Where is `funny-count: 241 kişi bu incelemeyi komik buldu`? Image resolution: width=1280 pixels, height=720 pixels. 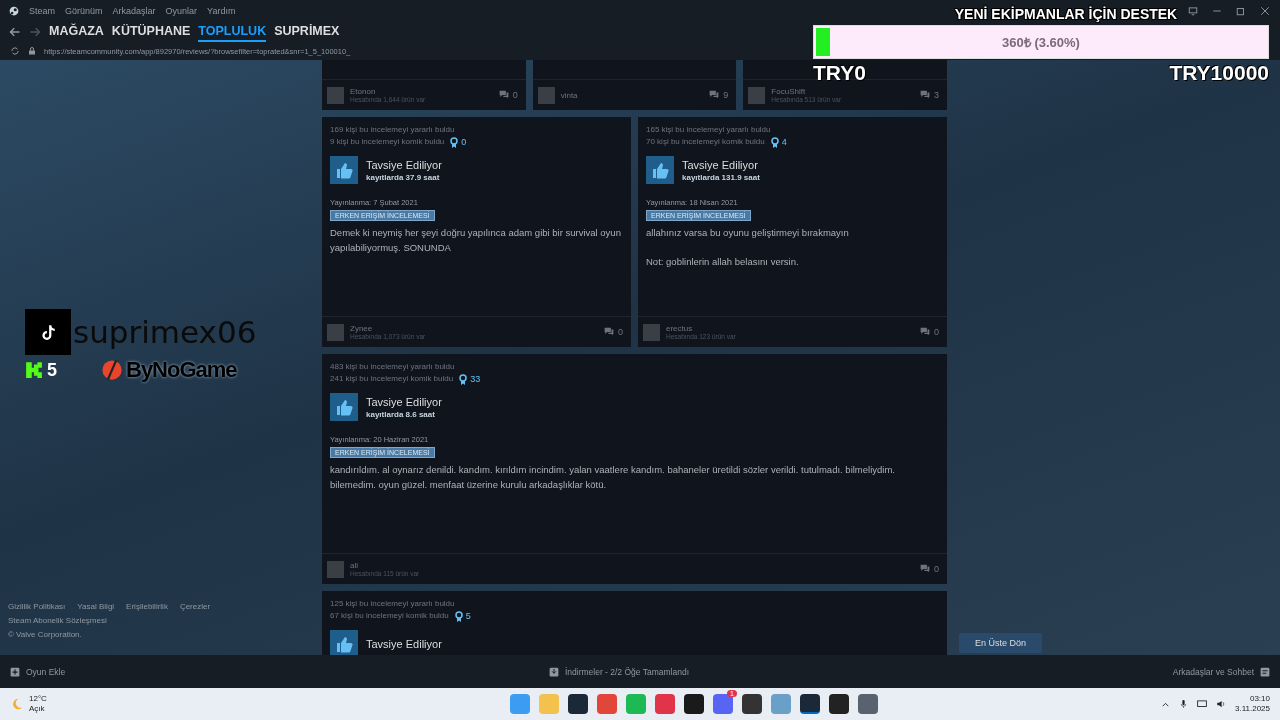 funny-count: 241 kişi bu incelemeyi komik buldu is located at coordinates (392, 379).